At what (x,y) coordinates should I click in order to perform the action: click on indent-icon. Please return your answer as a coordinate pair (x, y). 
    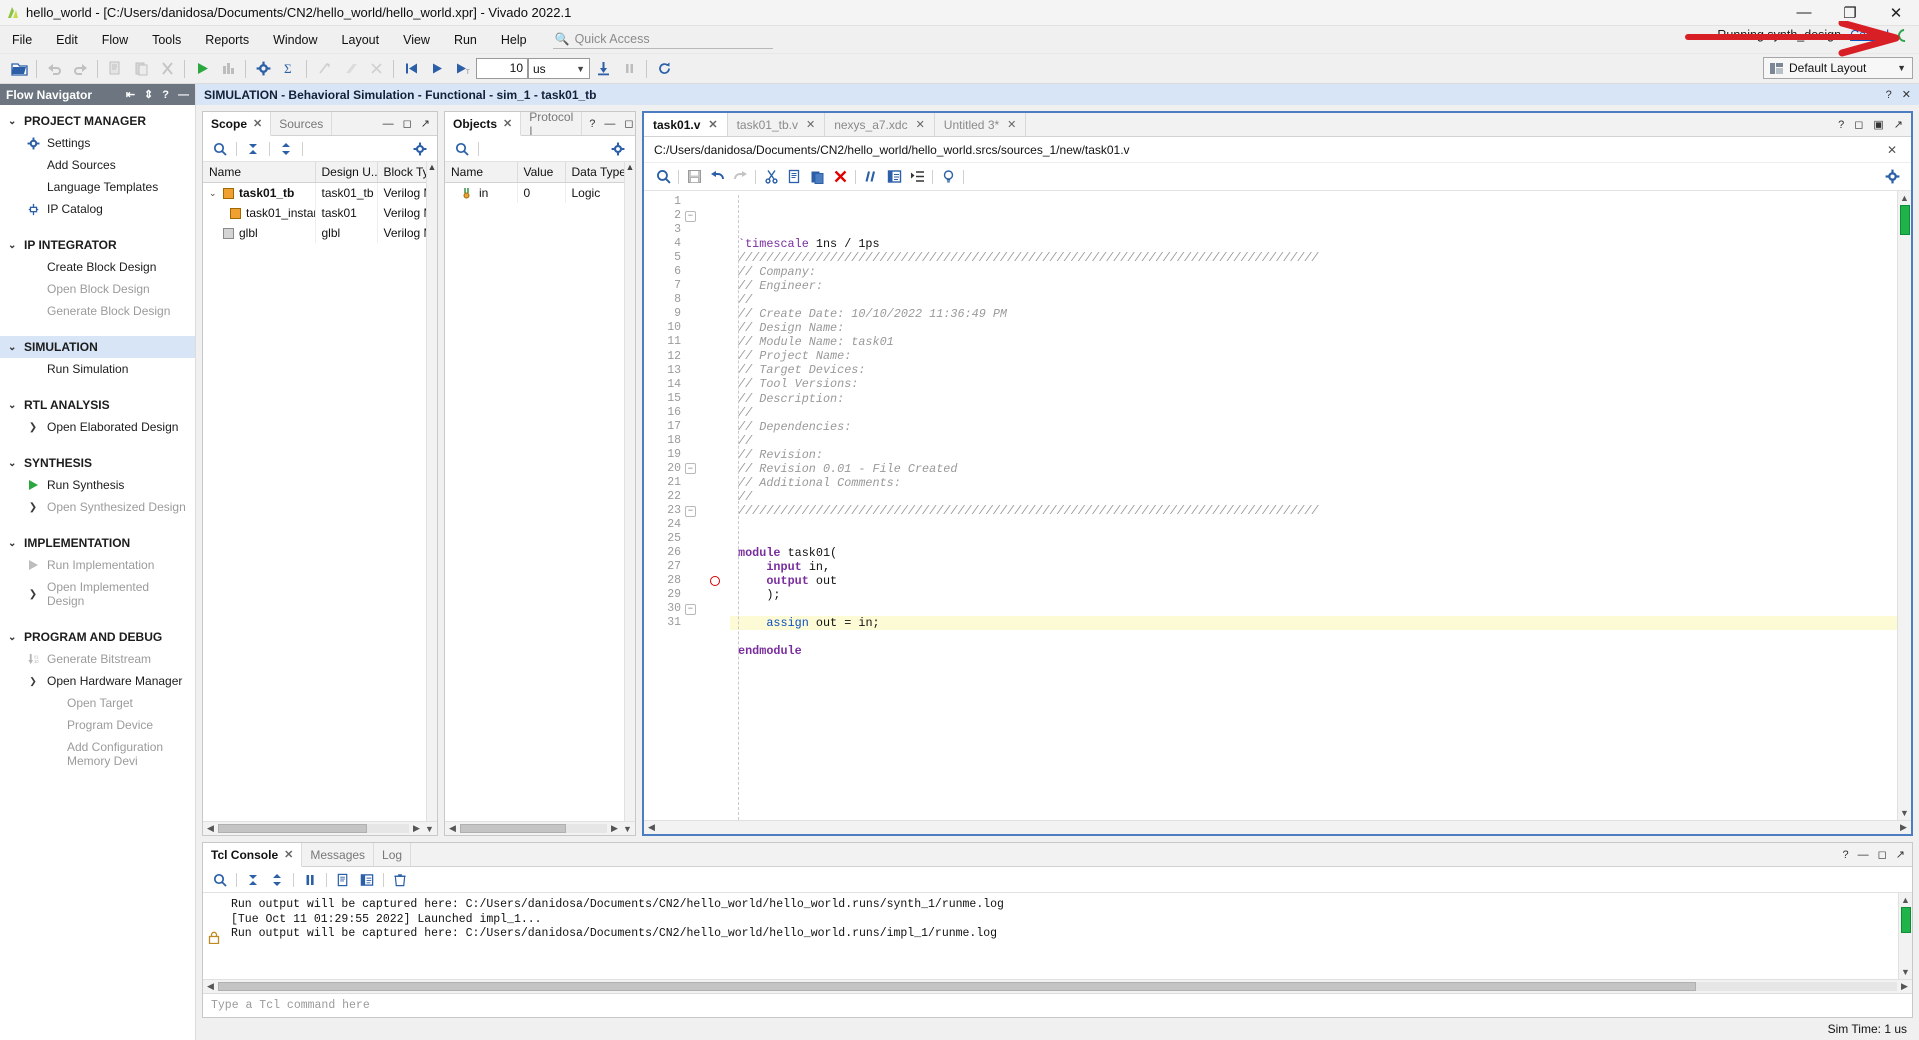
    Looking at the image, I should click on (917, 177).